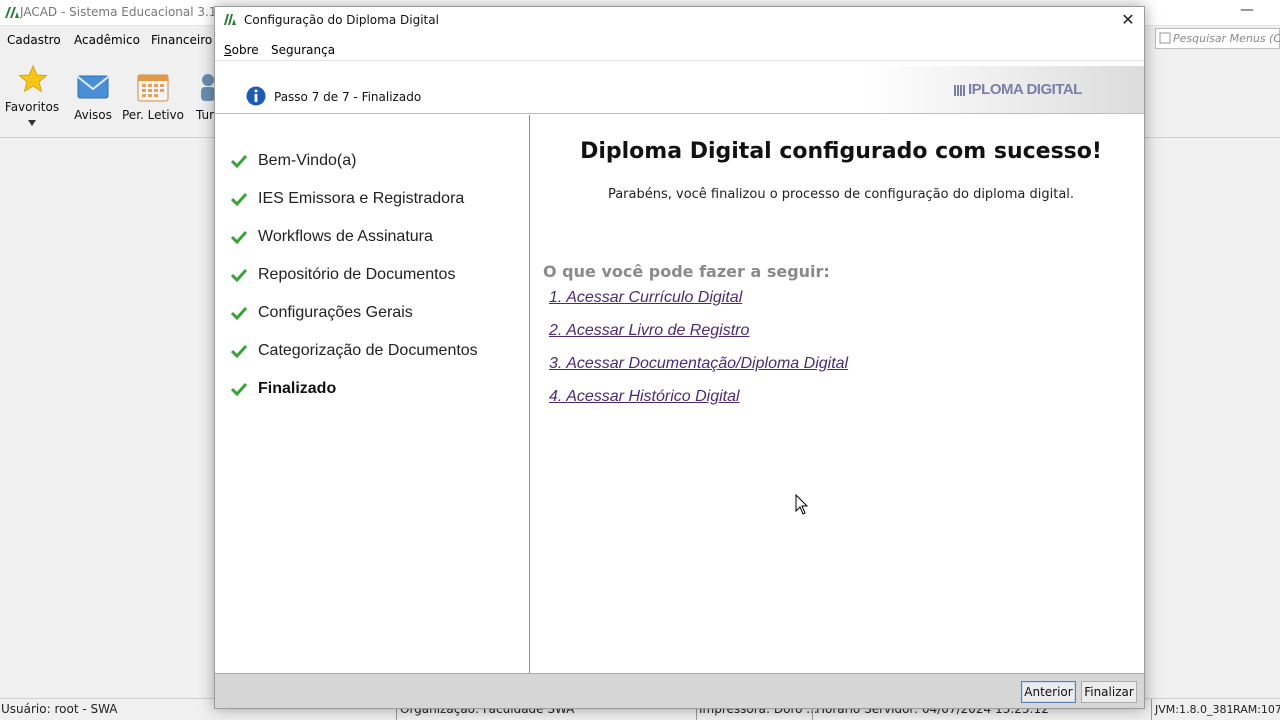 The width and height of the screenshot is (1280, 720). Describe the element at coordinates (645, 298) in the screenshot. I see `link-curriculo-digital: 1. Acessar Currículo Digital` at that location.